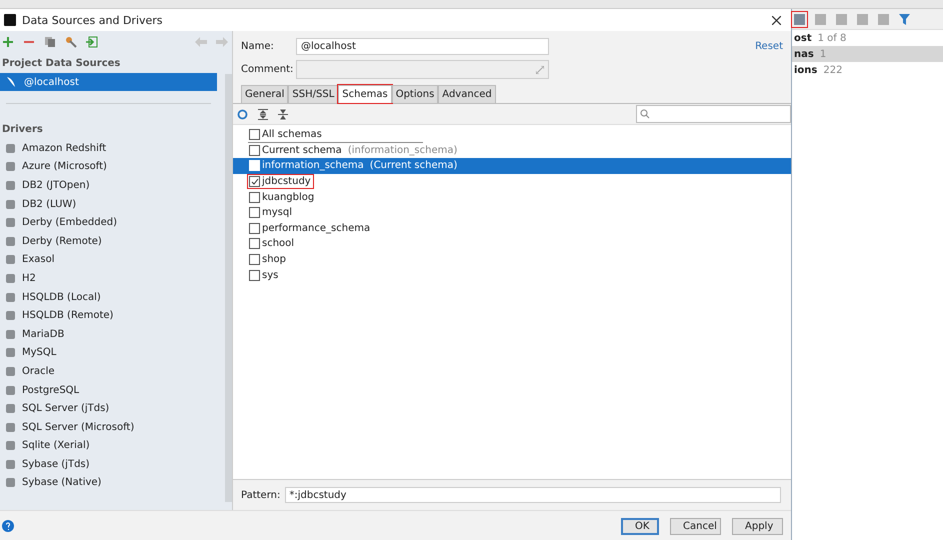 This screenshot has height=540, width=943. I want to click on tree-row: ost 1 of 8, so click(867, 38).